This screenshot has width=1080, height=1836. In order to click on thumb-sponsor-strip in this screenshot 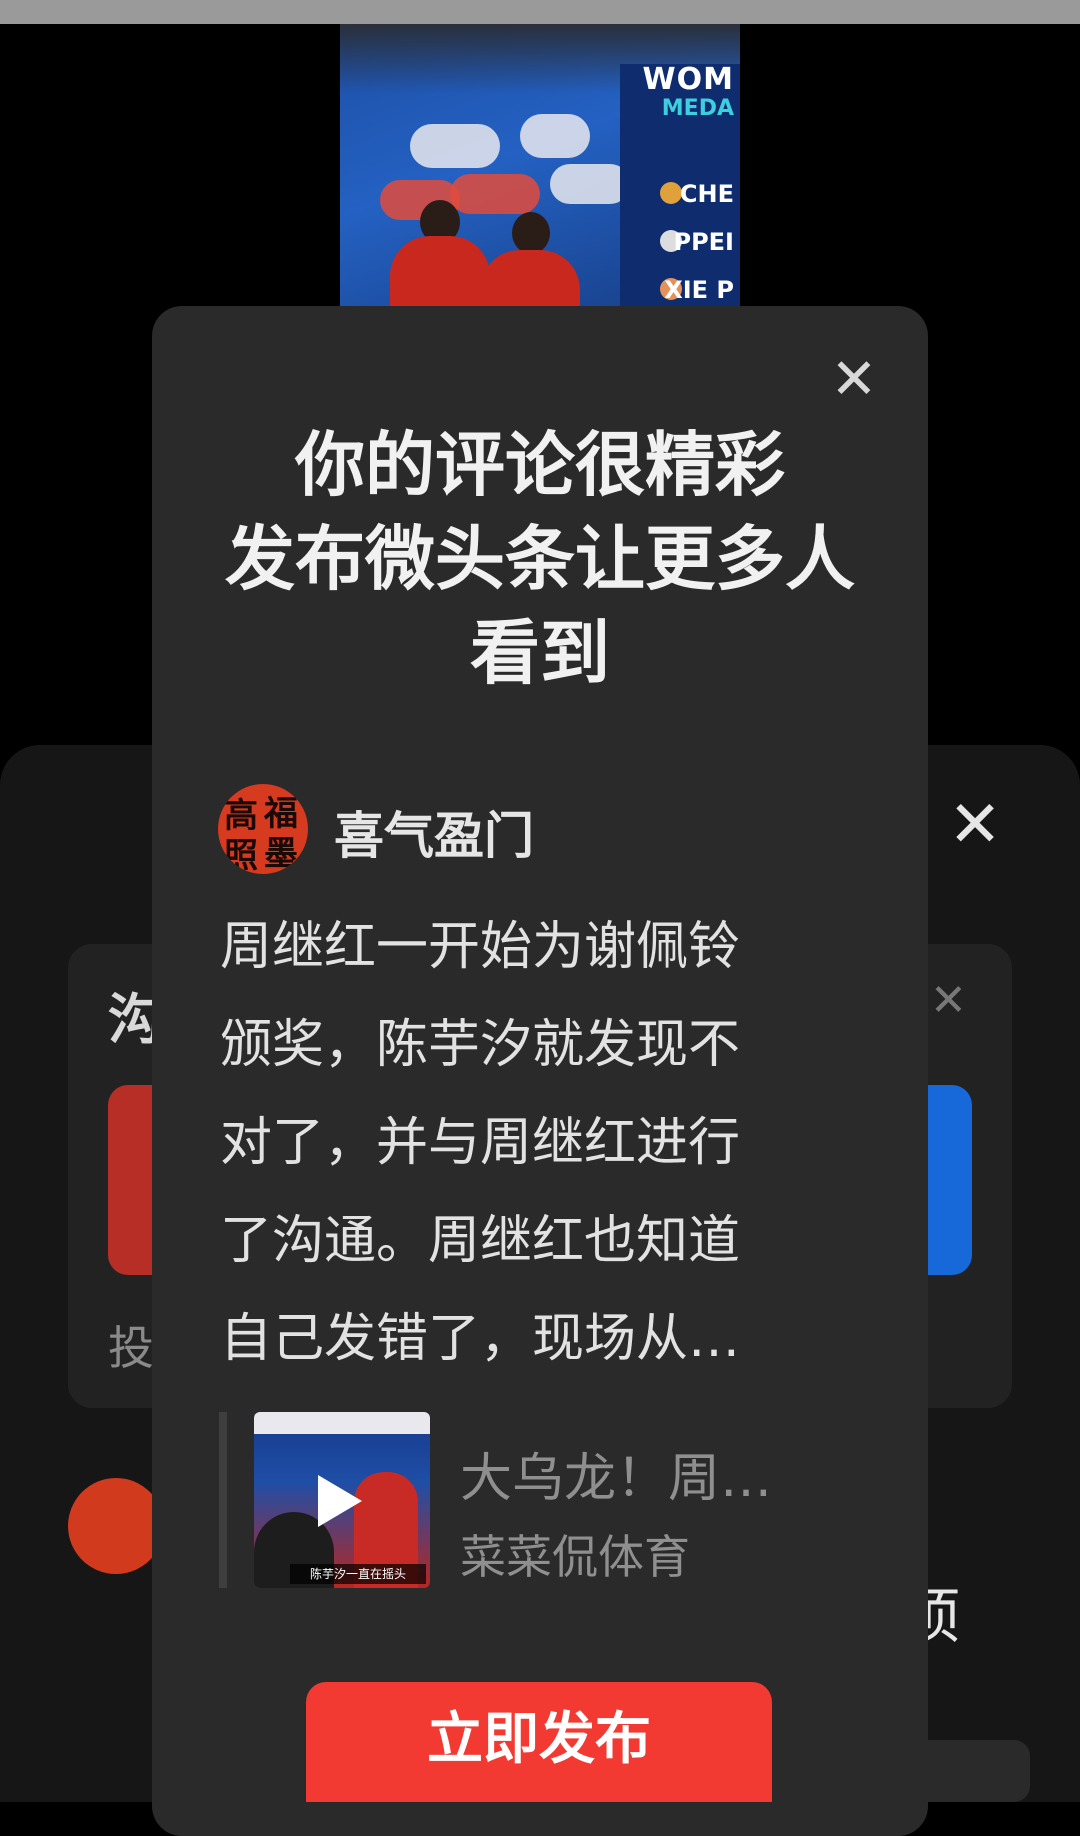, I will do `click(342, 1423)`.